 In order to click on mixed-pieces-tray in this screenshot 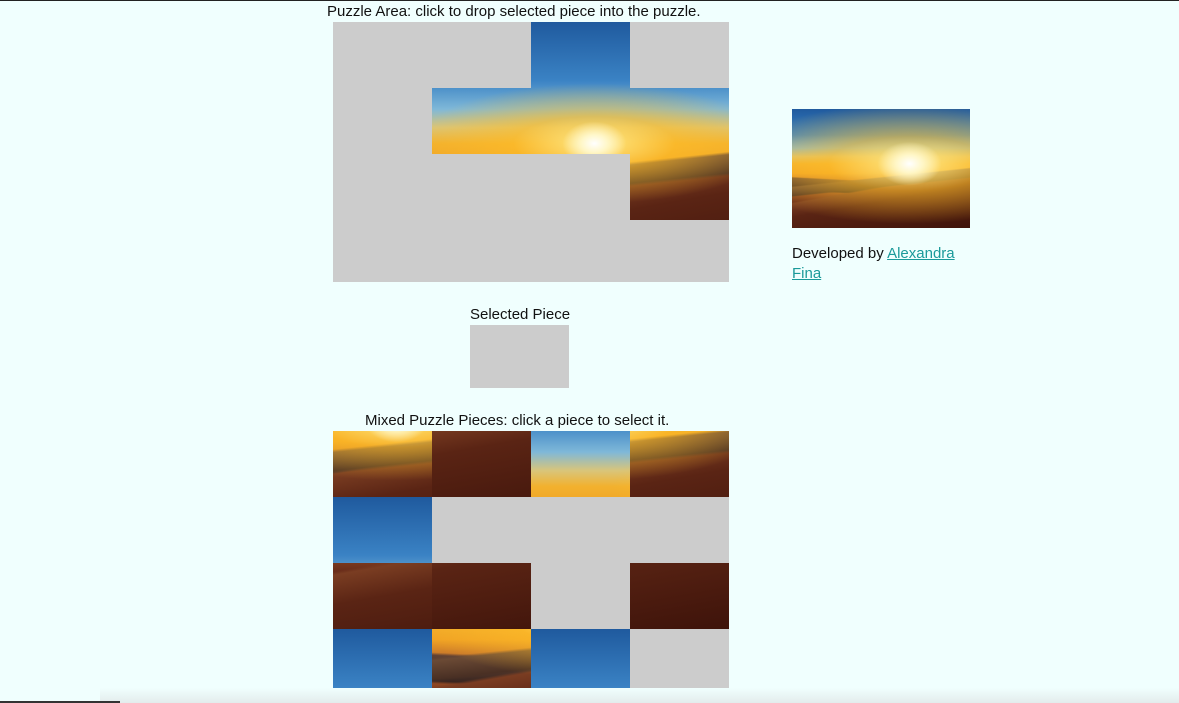, I will do `click(531, 563)`.